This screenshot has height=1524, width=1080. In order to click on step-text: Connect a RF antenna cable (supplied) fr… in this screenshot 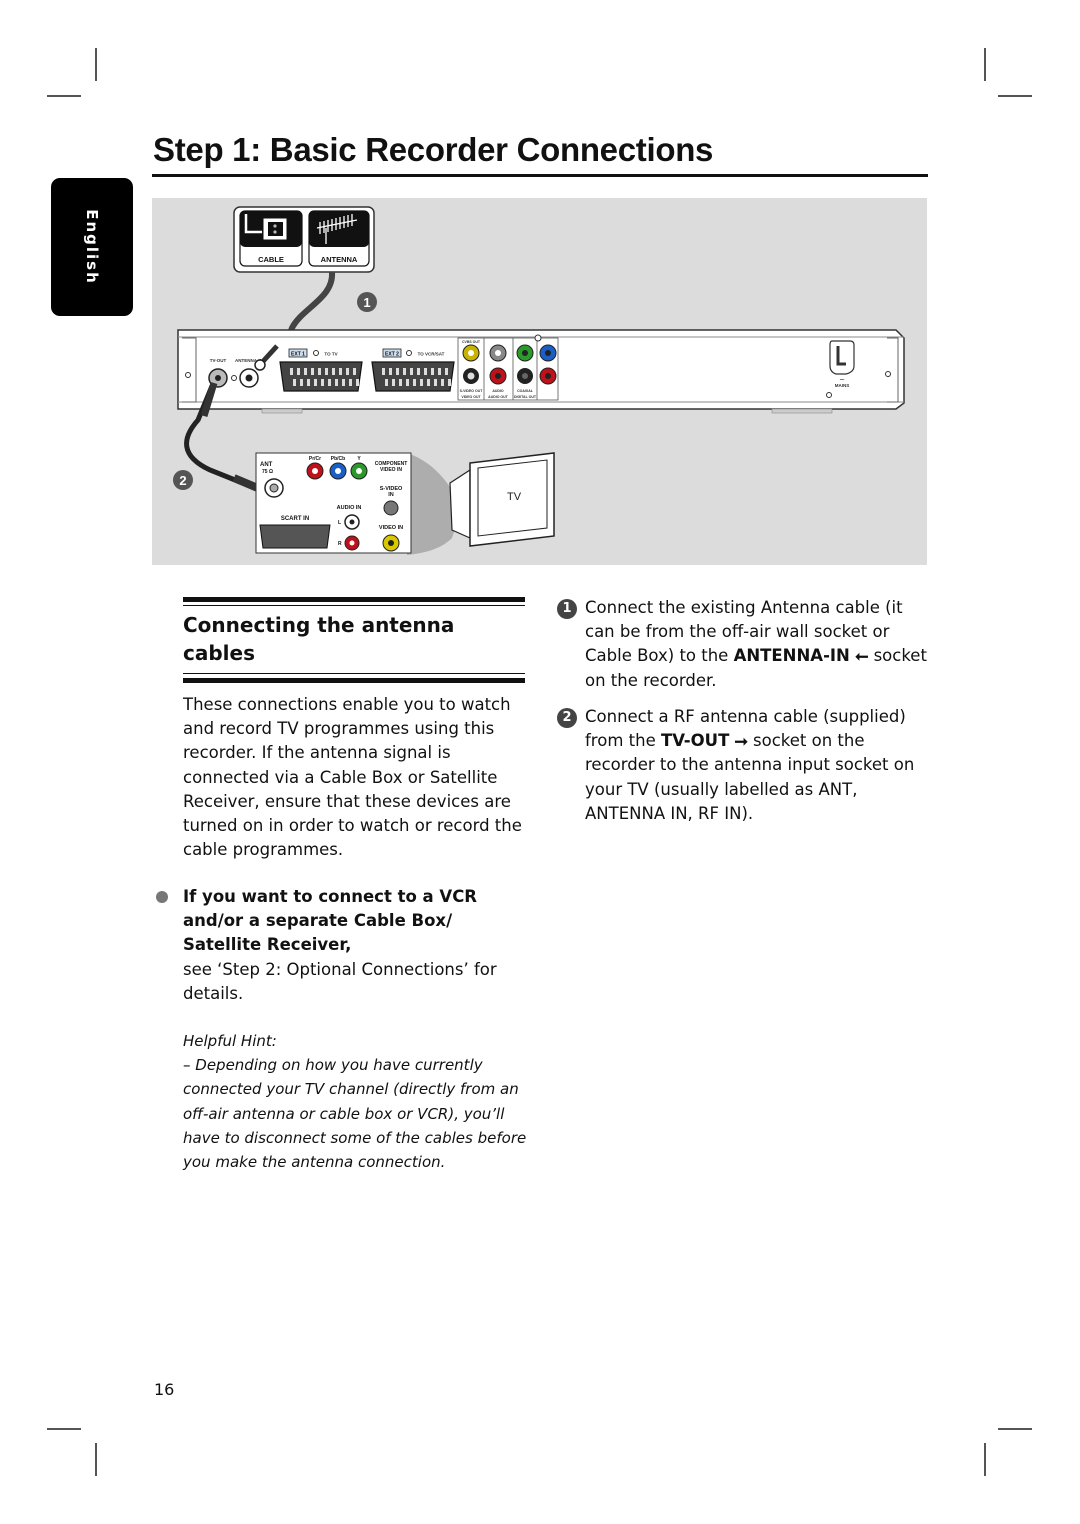, I will do `click(750, 765)`.